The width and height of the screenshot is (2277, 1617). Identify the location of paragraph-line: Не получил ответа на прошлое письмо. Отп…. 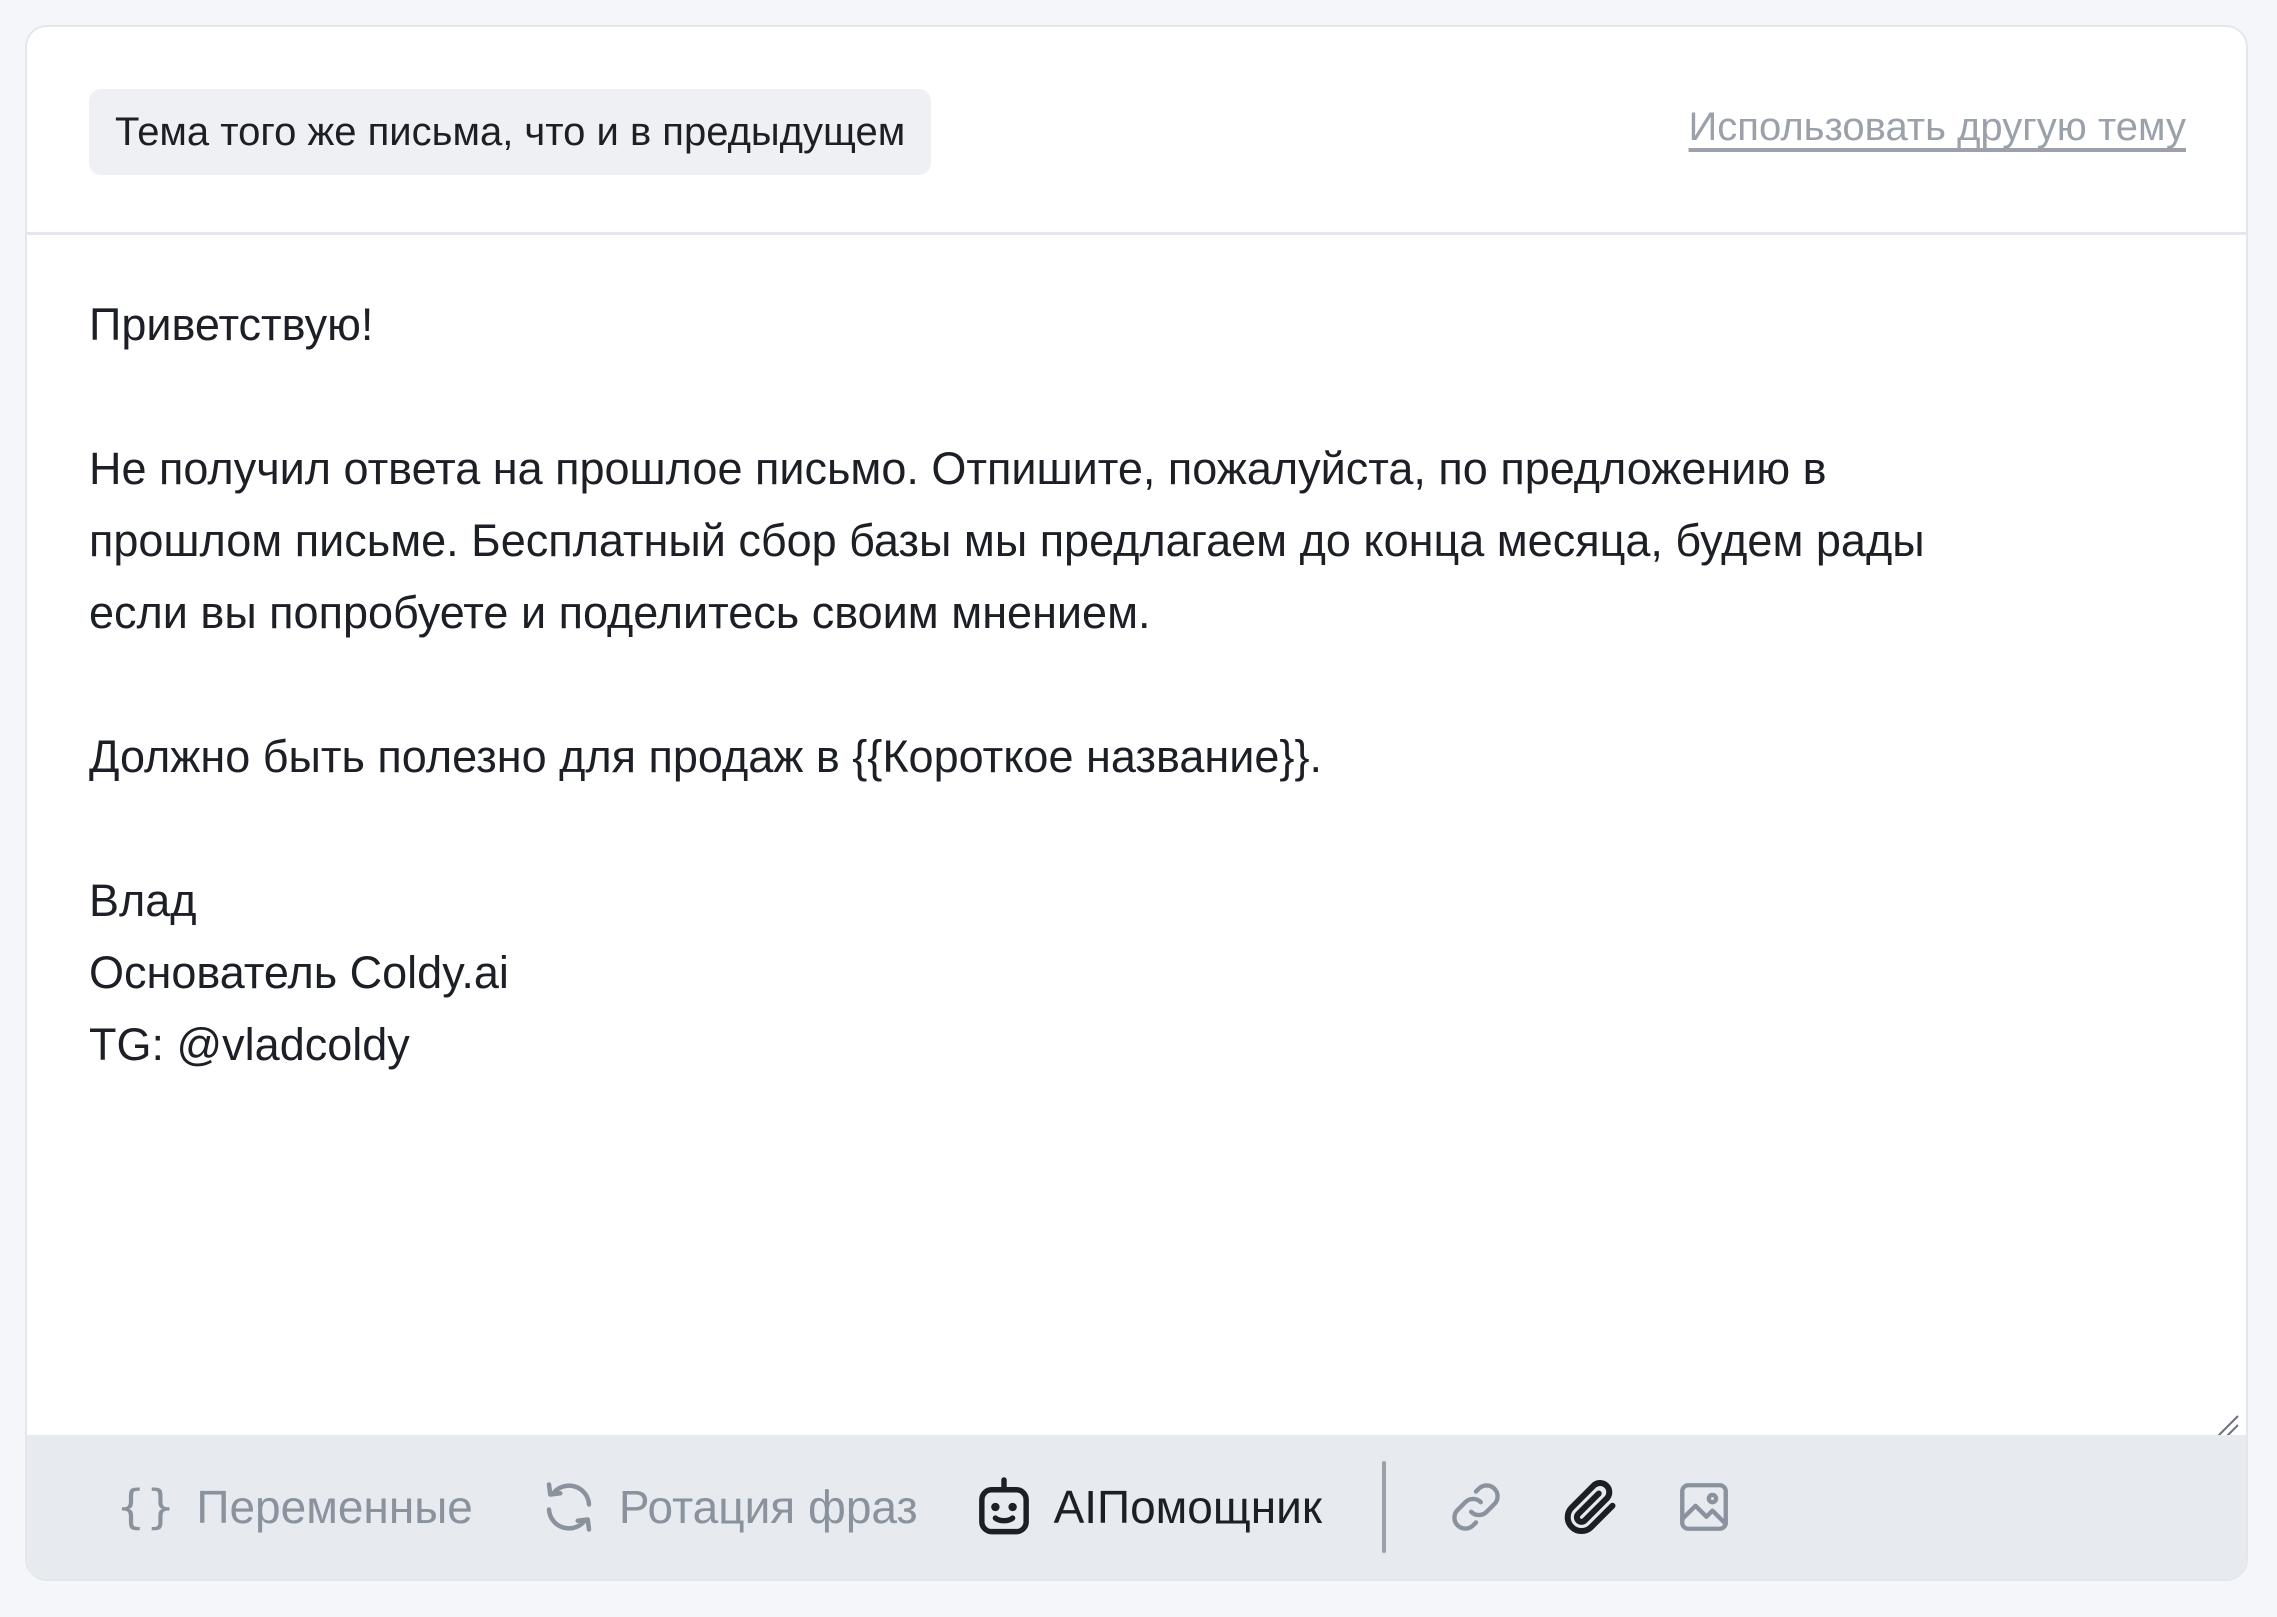
(958, 468).